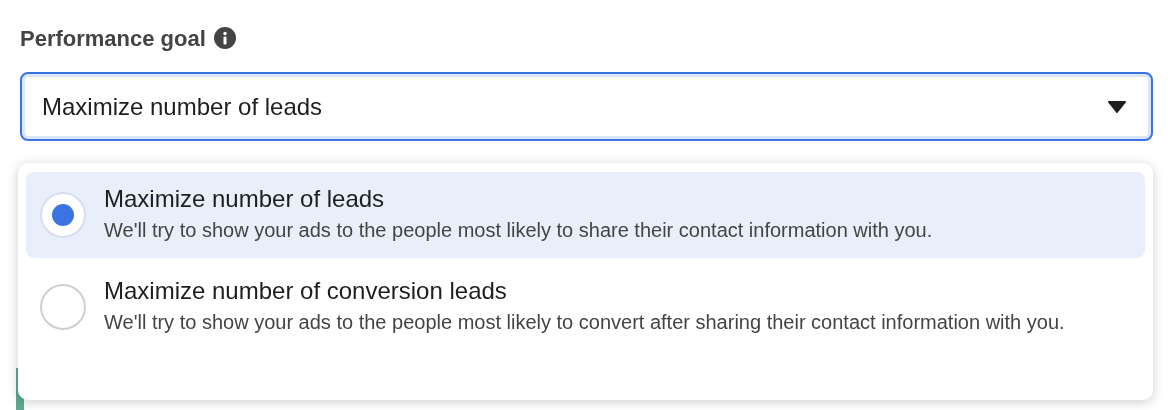 The height and width of the screenshot is (410, 1168). What do you see at coordinates (113, 38) in the screenshot?
I see `field-label: Performance goal` at bounding box center [113, 38].